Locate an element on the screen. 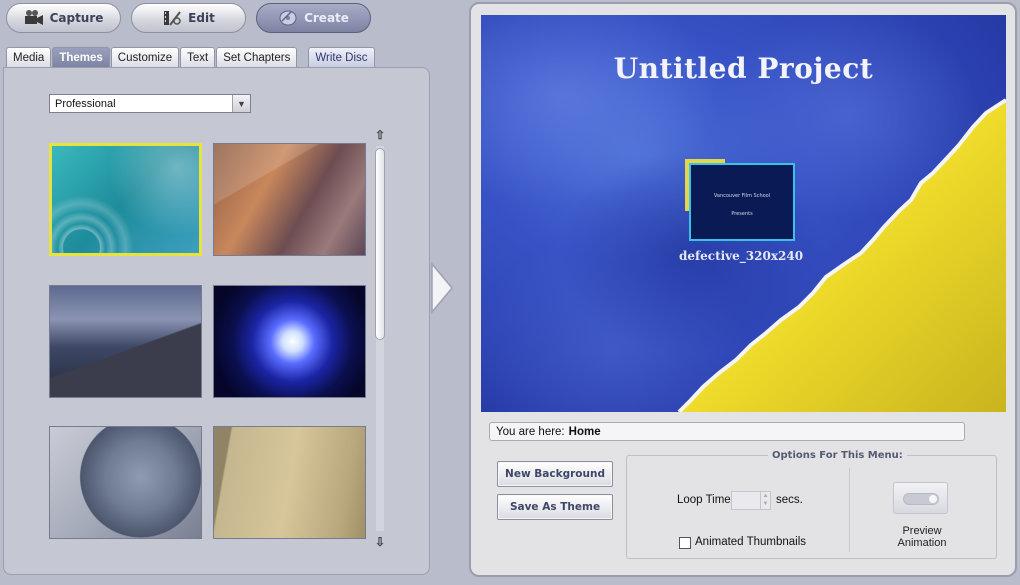 This screenshot has width=1020, height=585. thumbnail-text-line-2: Presents is located at coordinates (742, 214).